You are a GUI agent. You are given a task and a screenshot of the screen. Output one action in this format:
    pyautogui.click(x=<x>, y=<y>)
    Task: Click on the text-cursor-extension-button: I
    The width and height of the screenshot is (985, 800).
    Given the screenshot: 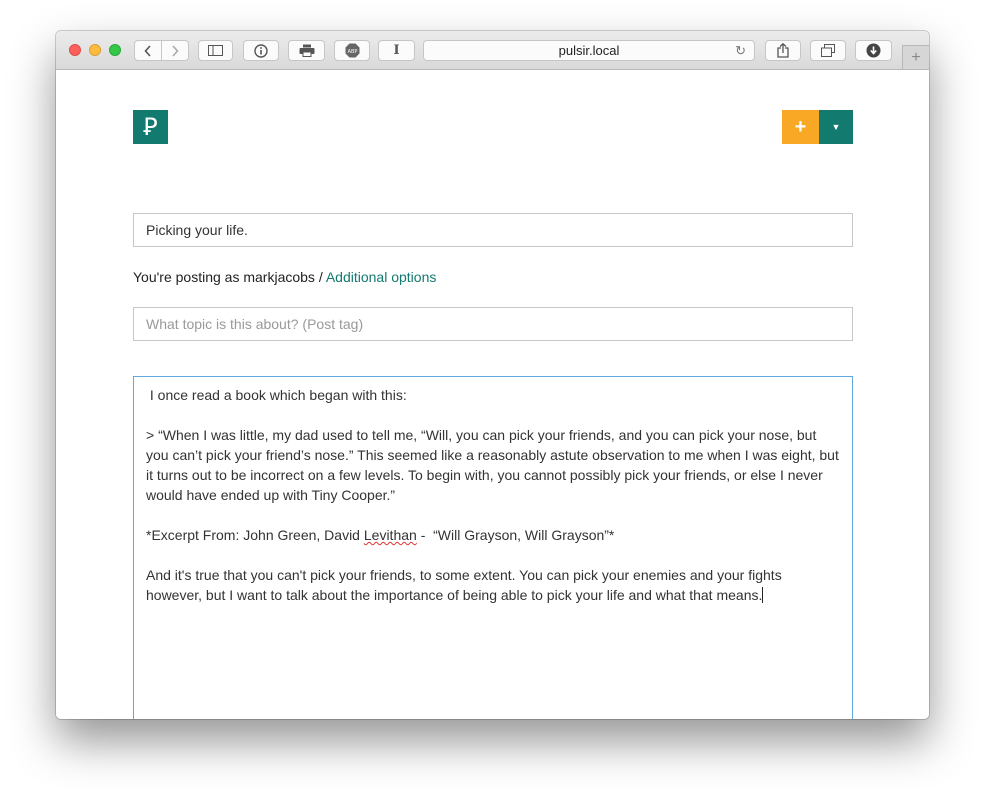 What is the action you would take?
    pyautogui.click(x=396, y=50)
    